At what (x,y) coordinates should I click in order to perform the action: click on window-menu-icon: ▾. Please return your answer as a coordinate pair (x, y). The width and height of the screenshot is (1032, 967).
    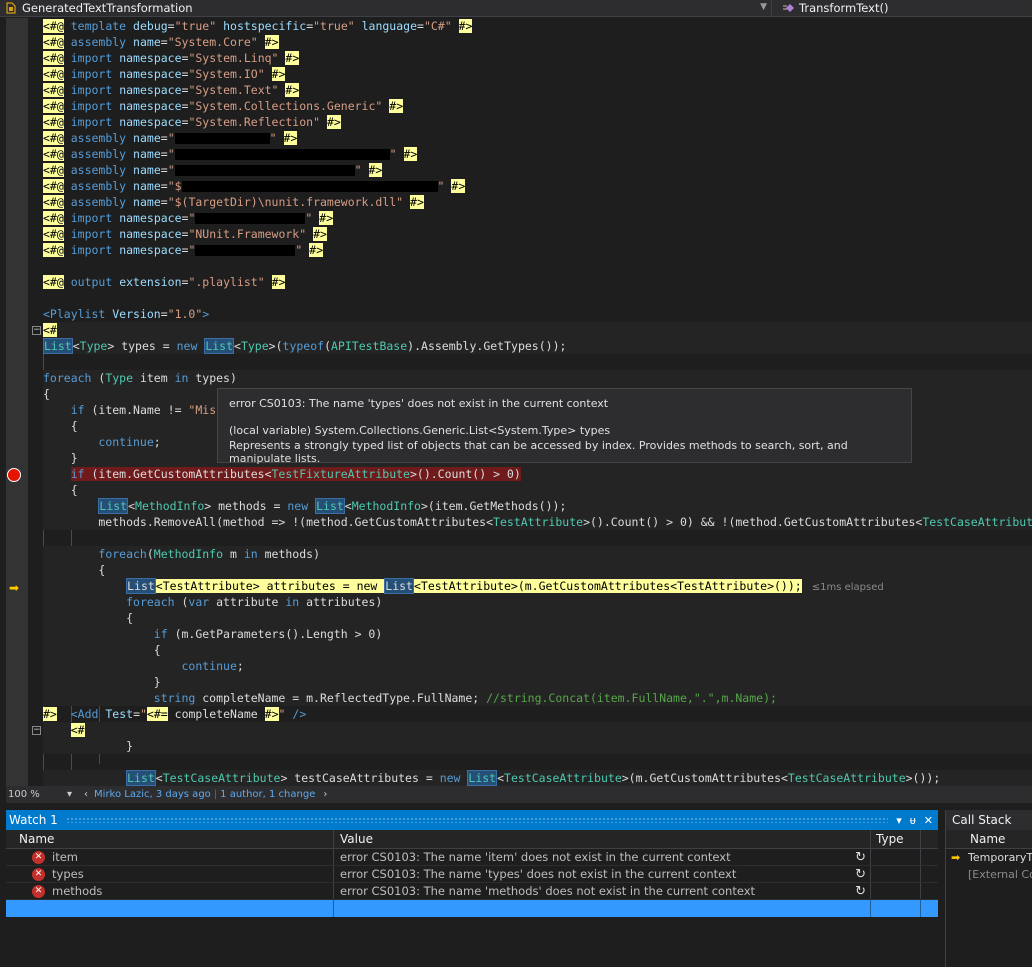
    Looking at the image, I should click on (899, 820).